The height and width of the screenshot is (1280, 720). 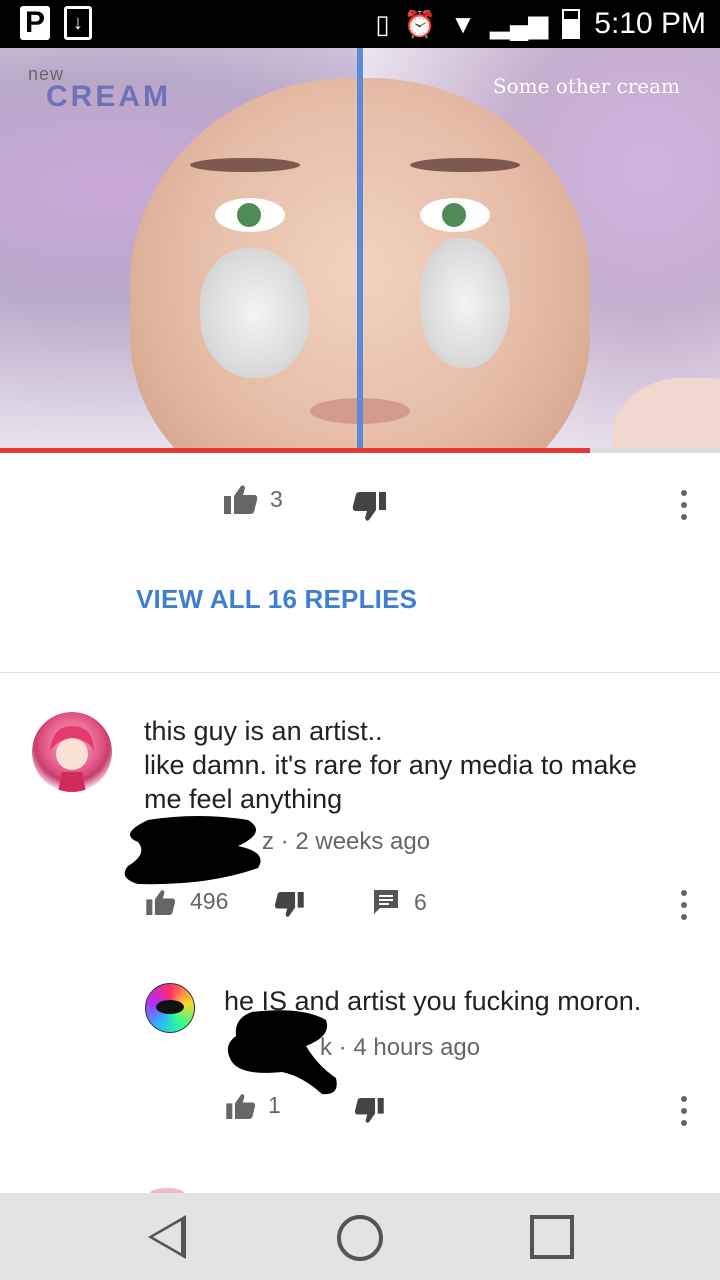 What do you see at coordinates (420, 23) in the screenshot?
I see `alarm-icon: ⏰` at bounding box center [420, 23].